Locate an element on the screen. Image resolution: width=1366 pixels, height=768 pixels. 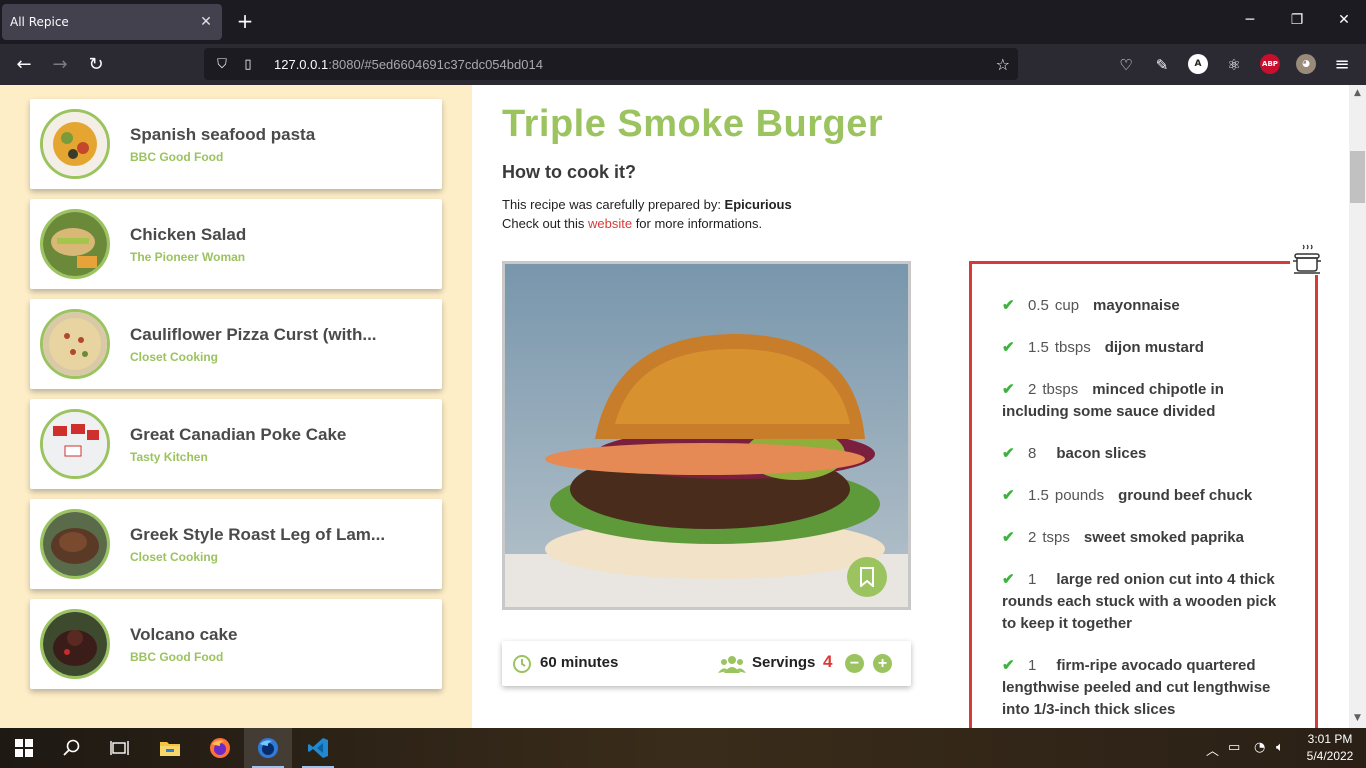
wifi-icon: ◔ is located at coordinates (1259, 747).